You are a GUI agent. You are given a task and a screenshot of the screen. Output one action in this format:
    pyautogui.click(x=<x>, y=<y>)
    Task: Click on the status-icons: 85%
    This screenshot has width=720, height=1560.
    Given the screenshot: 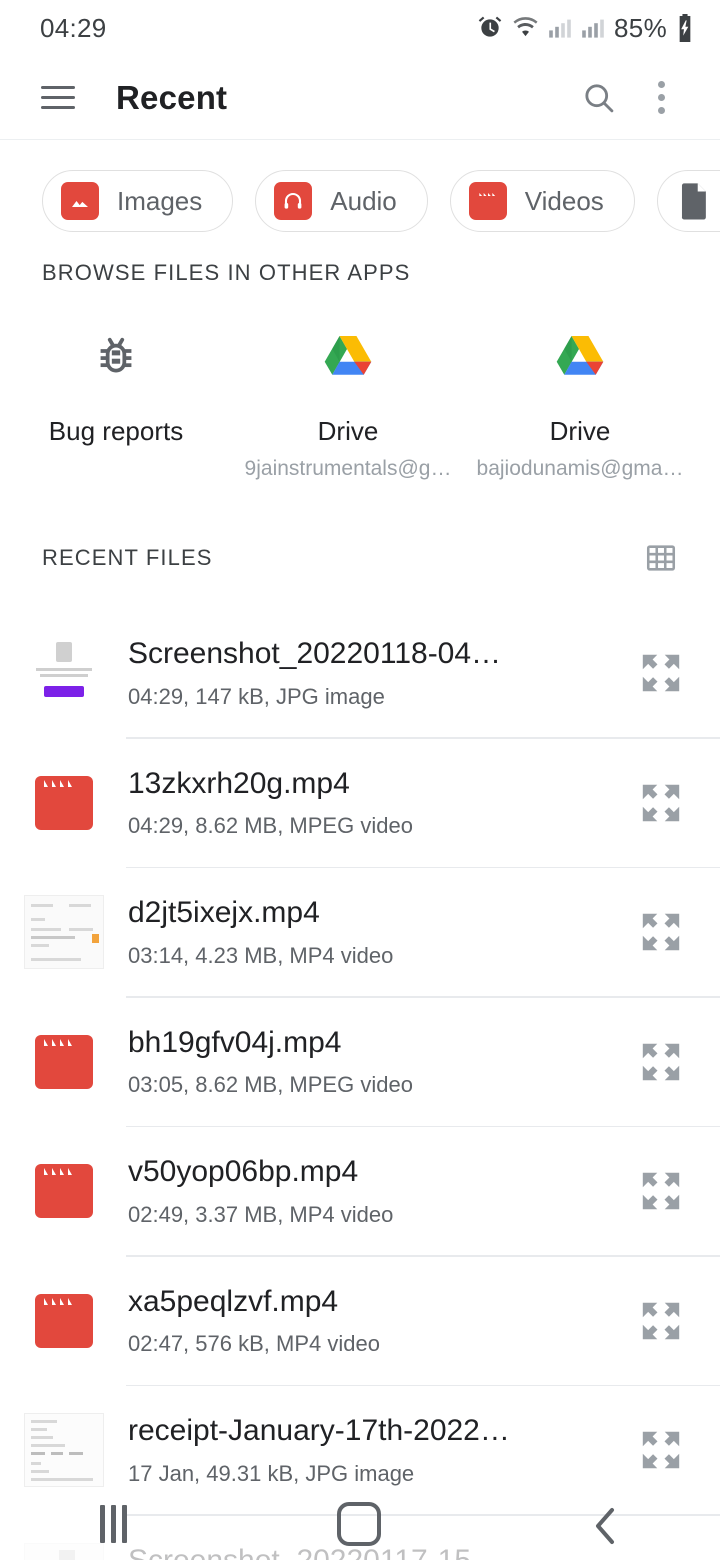 What is the action you would take?
    pyautogui.click(x=585, y=28)
    